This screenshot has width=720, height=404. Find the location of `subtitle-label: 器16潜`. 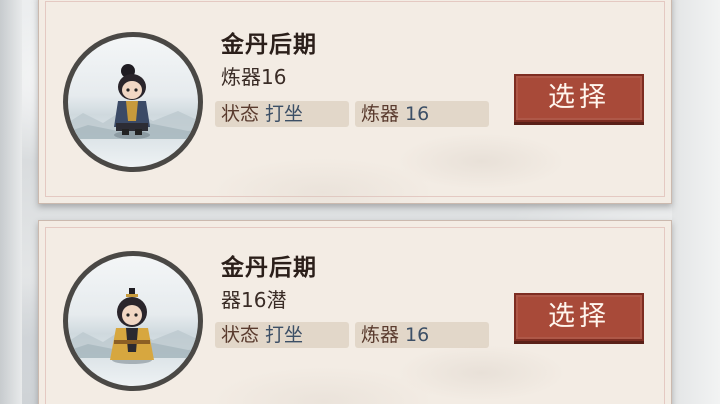

subtitle-label: 器16潜 is located at coordinates (254, 300).